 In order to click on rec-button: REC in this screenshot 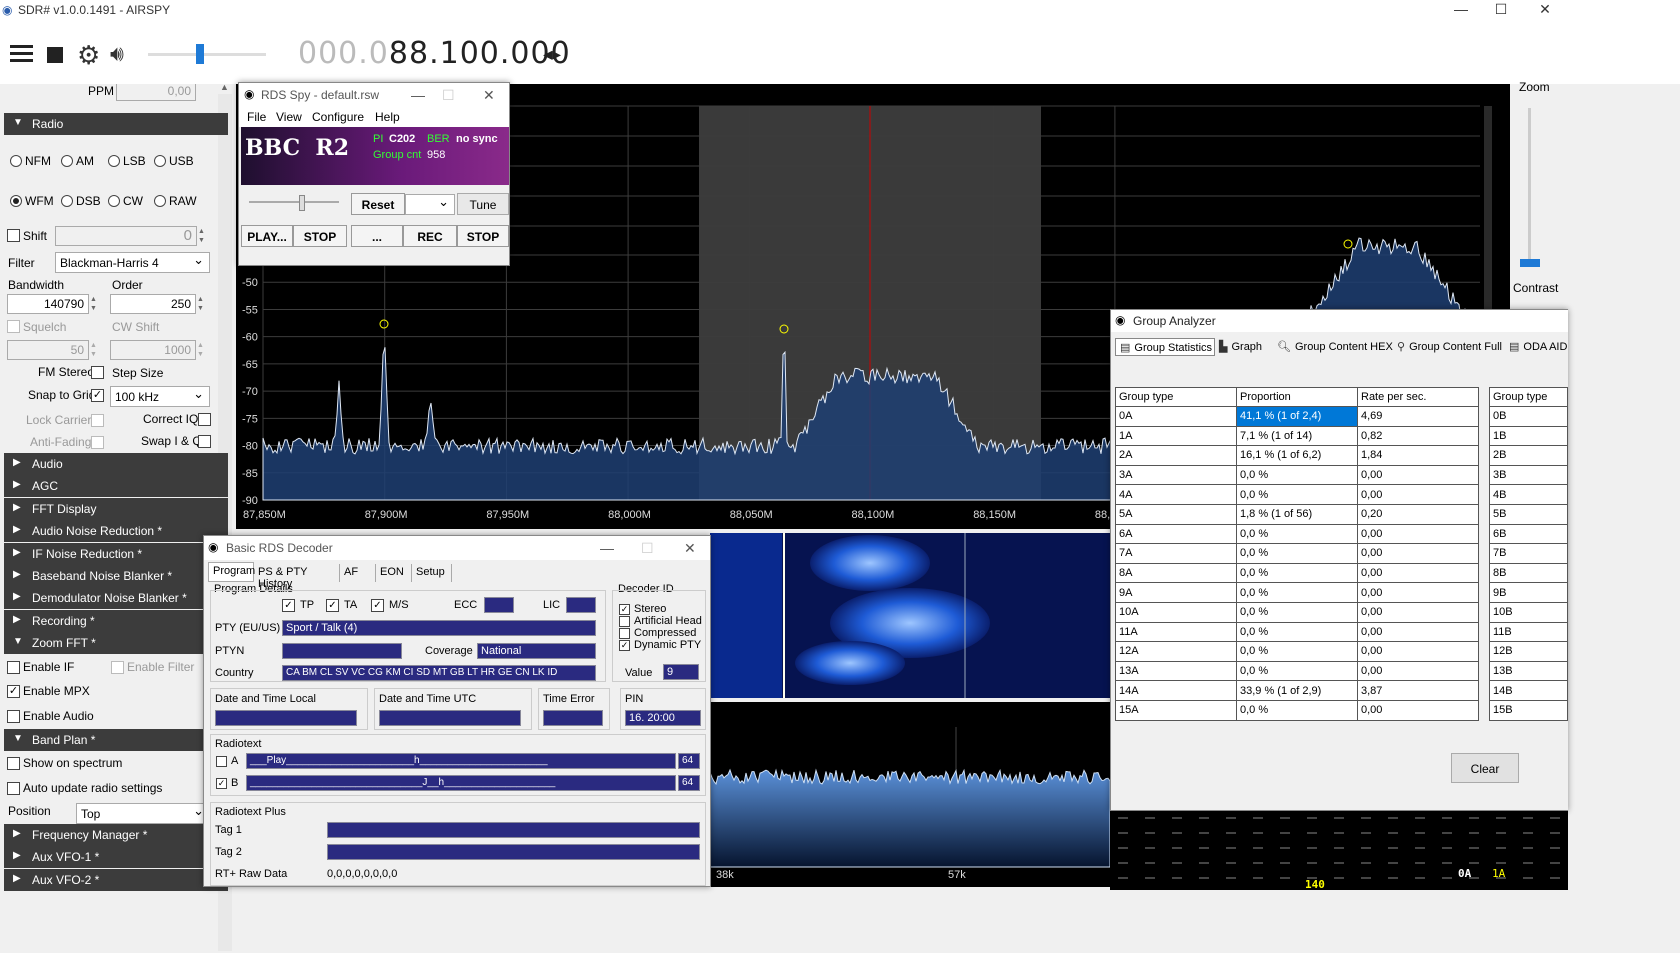, I will do `click(430, 236)`.